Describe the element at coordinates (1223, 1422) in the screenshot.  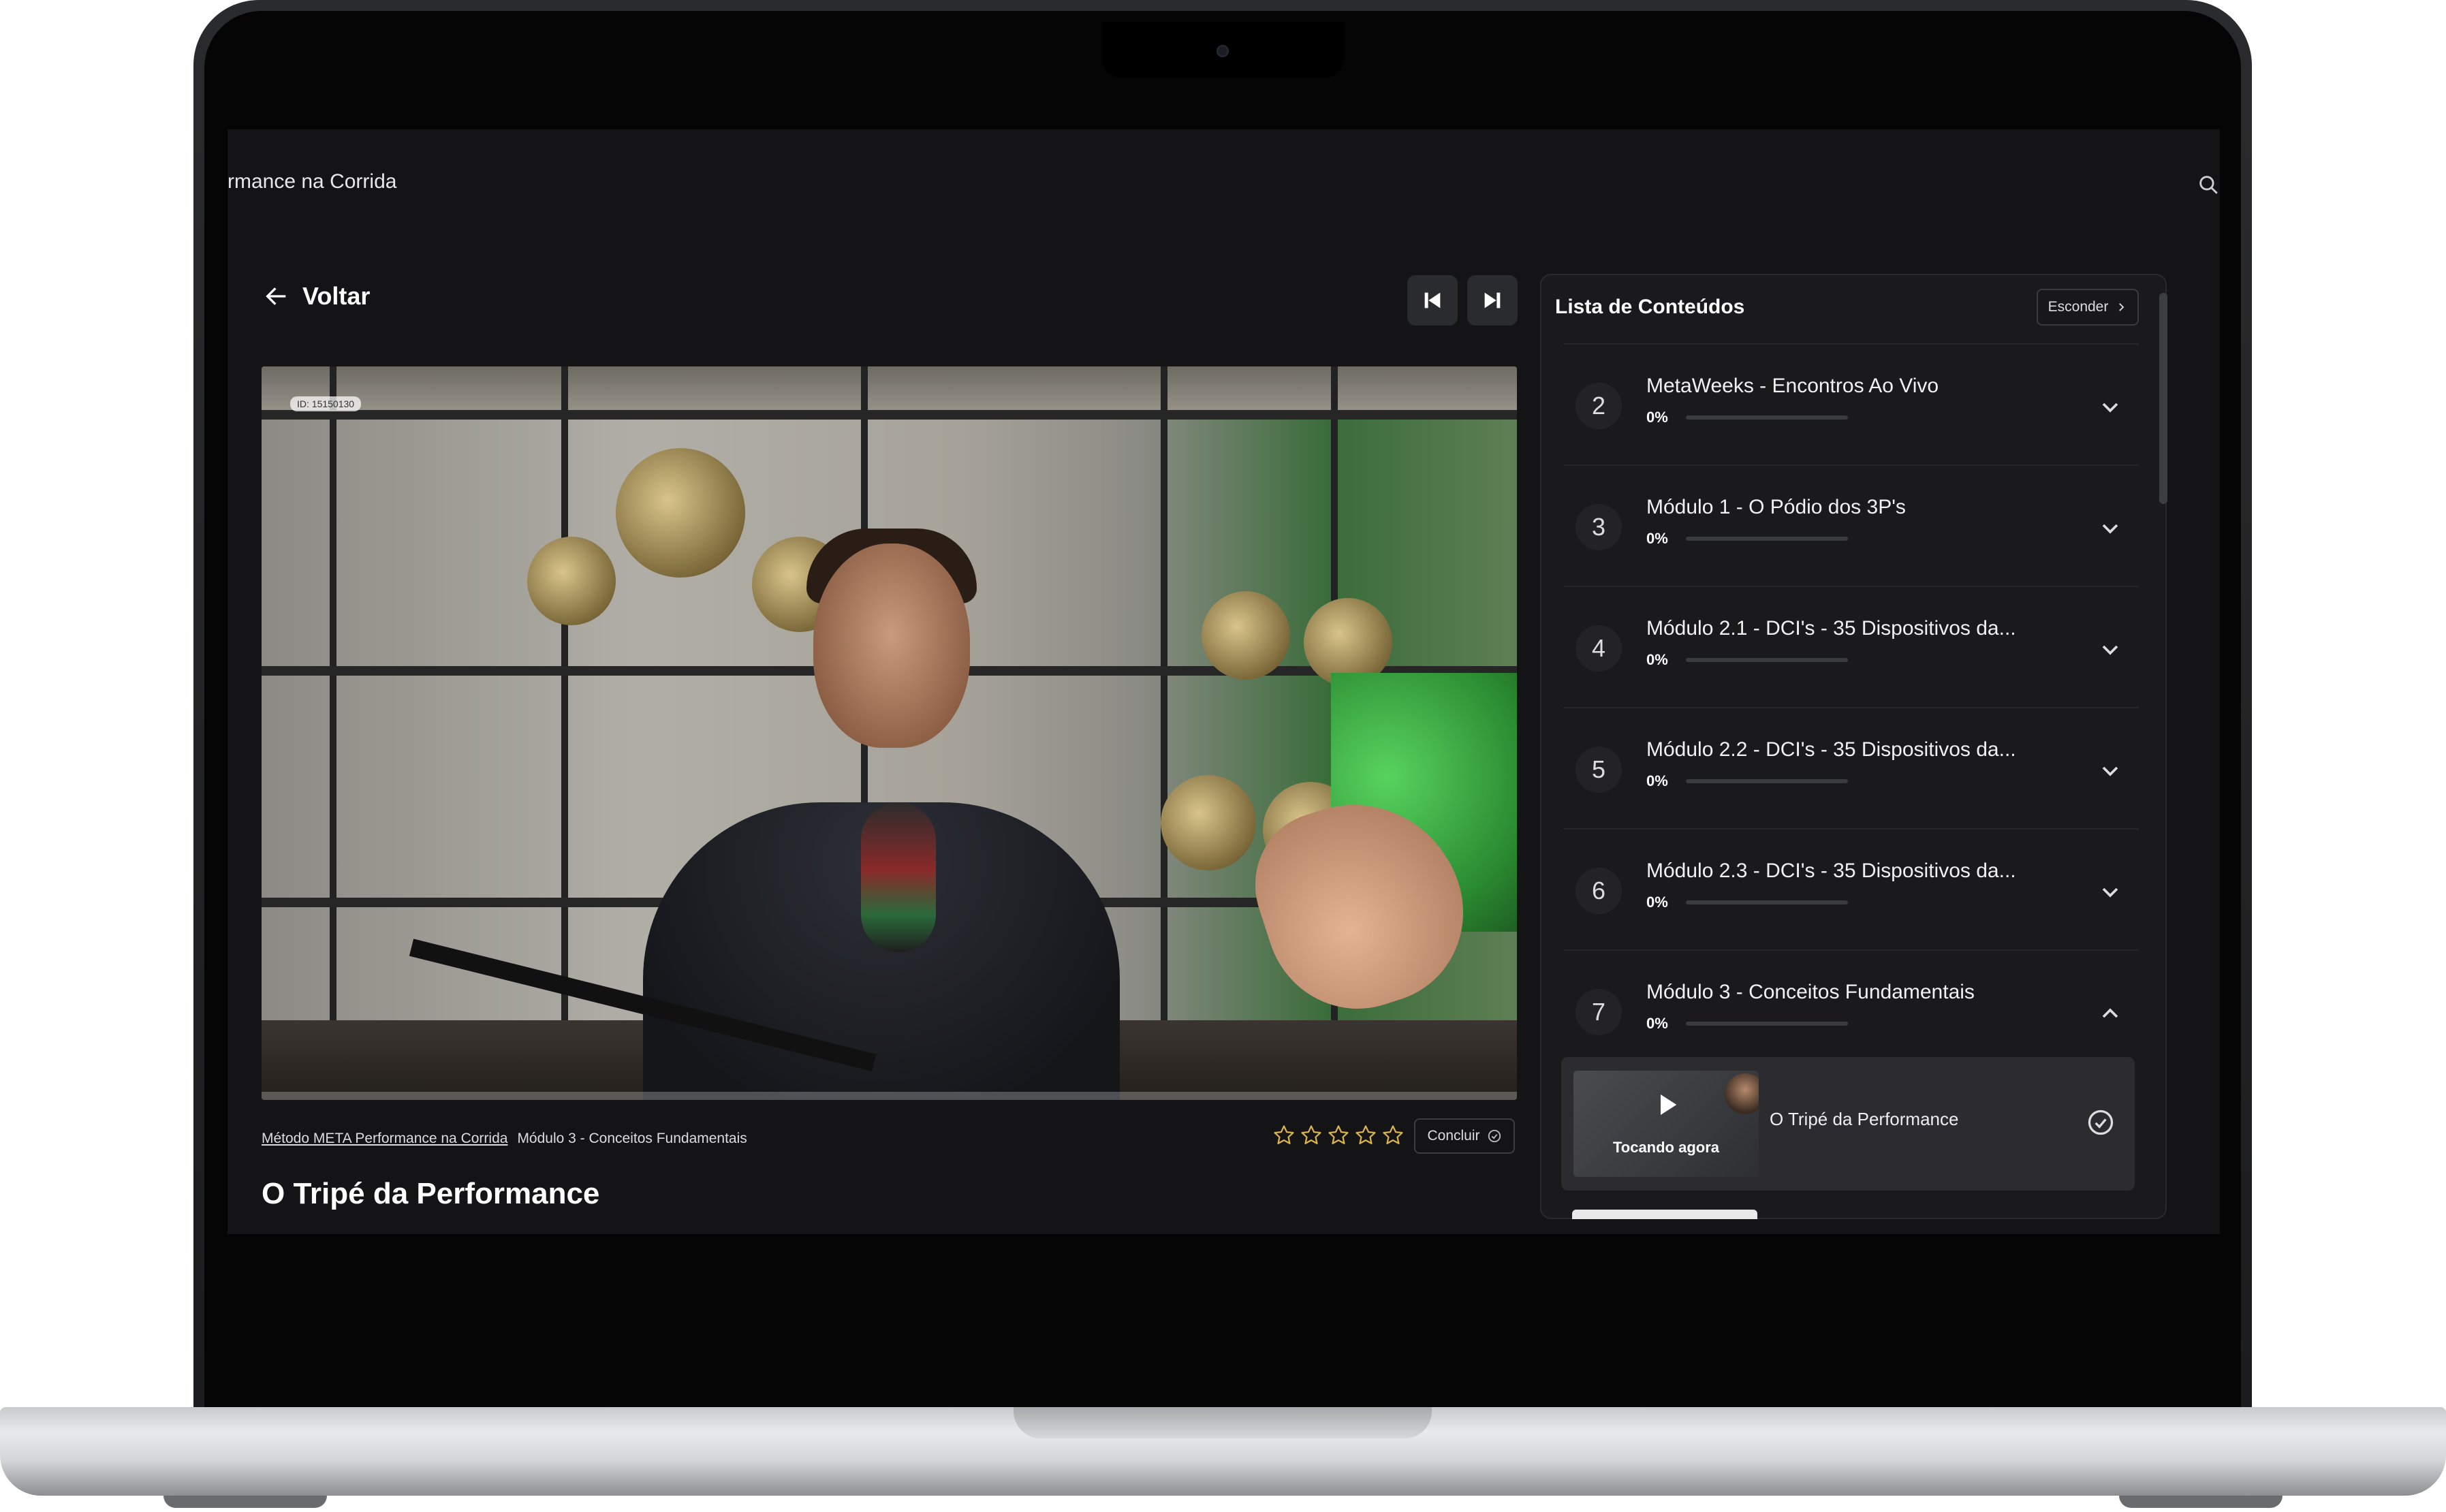
I see `laptop-base-notch` at that location.